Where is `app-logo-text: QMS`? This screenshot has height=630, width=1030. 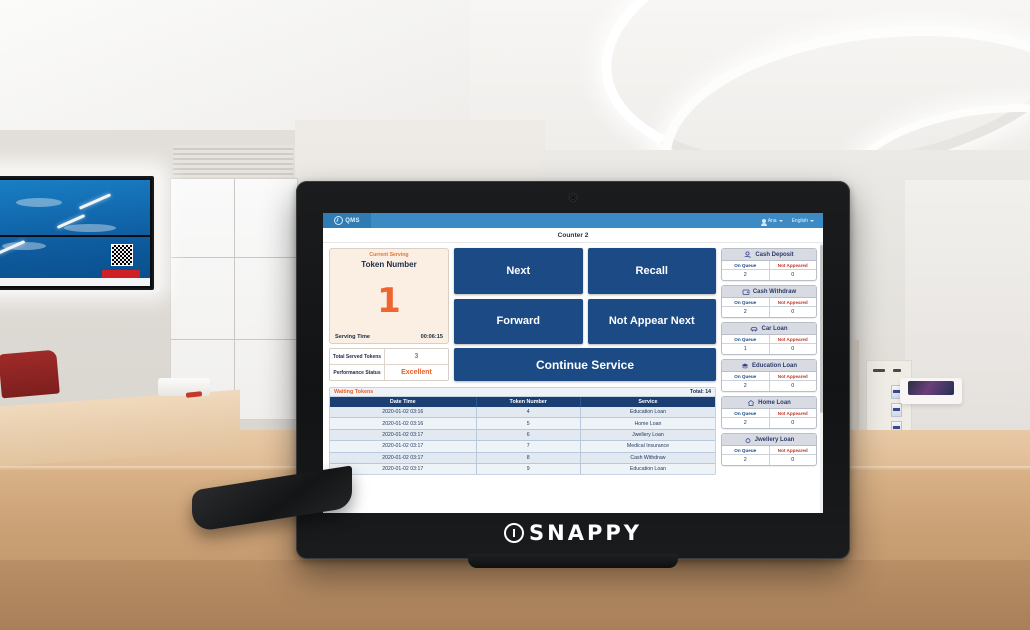 app-logo-text: QMS is located at coordinates (352, 220).